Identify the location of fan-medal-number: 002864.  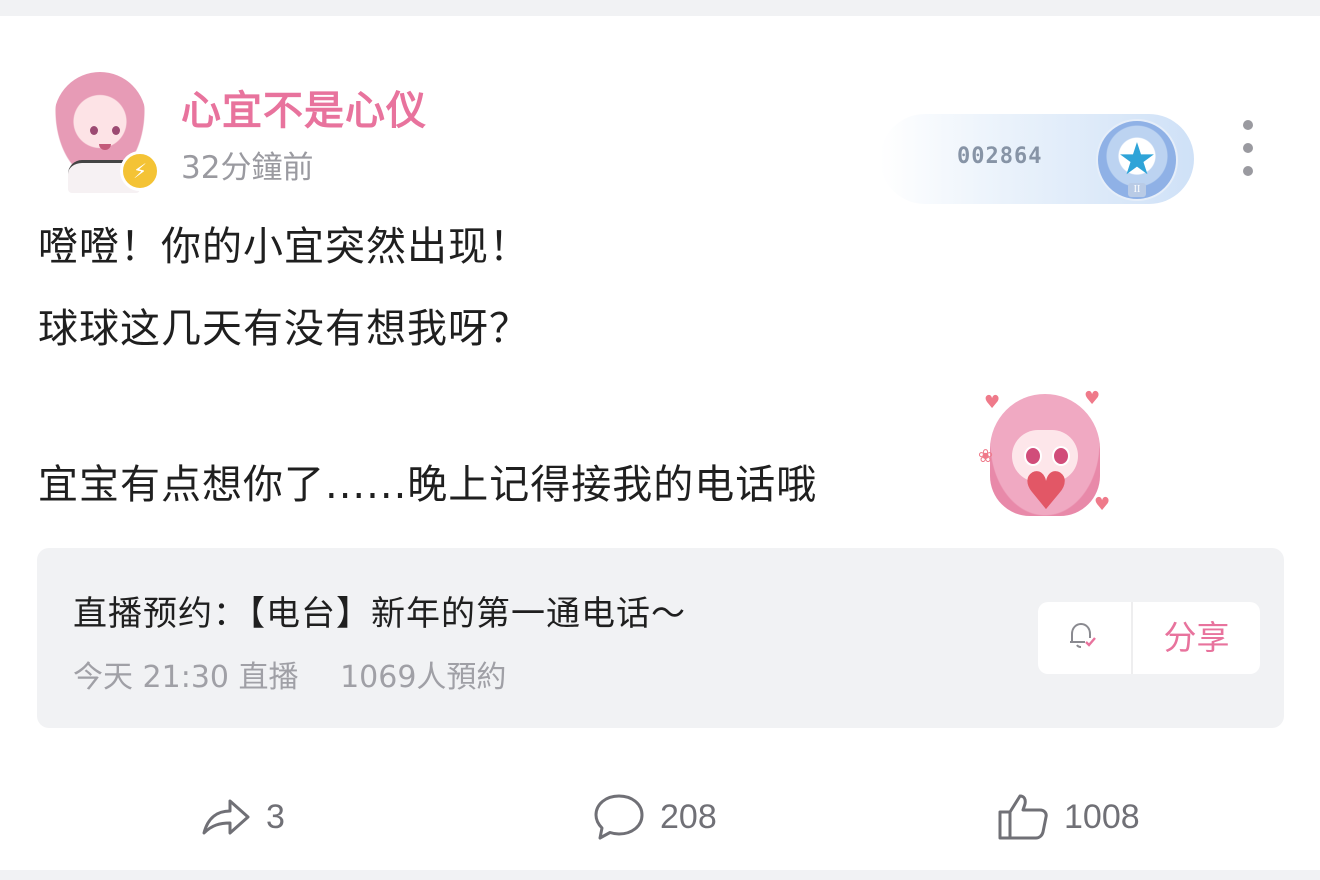
(1000, 156).